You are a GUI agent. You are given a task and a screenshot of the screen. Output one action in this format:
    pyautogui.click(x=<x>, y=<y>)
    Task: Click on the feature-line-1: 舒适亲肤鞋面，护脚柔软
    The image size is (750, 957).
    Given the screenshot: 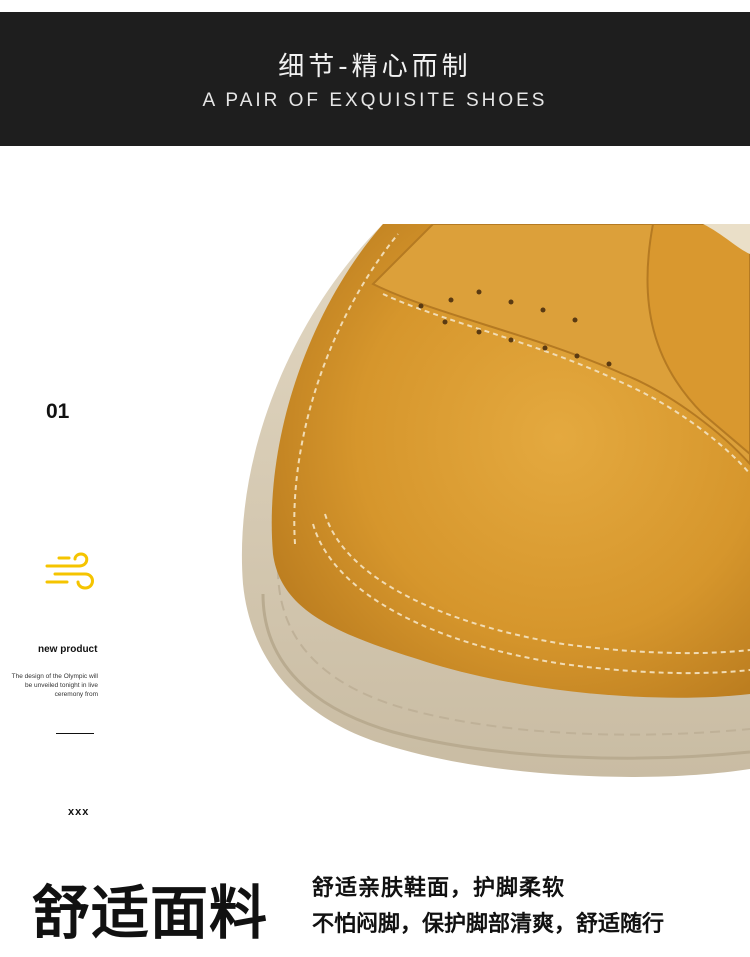 What is the action you would take?
    pyautogui.click(x=439, y=888)
    